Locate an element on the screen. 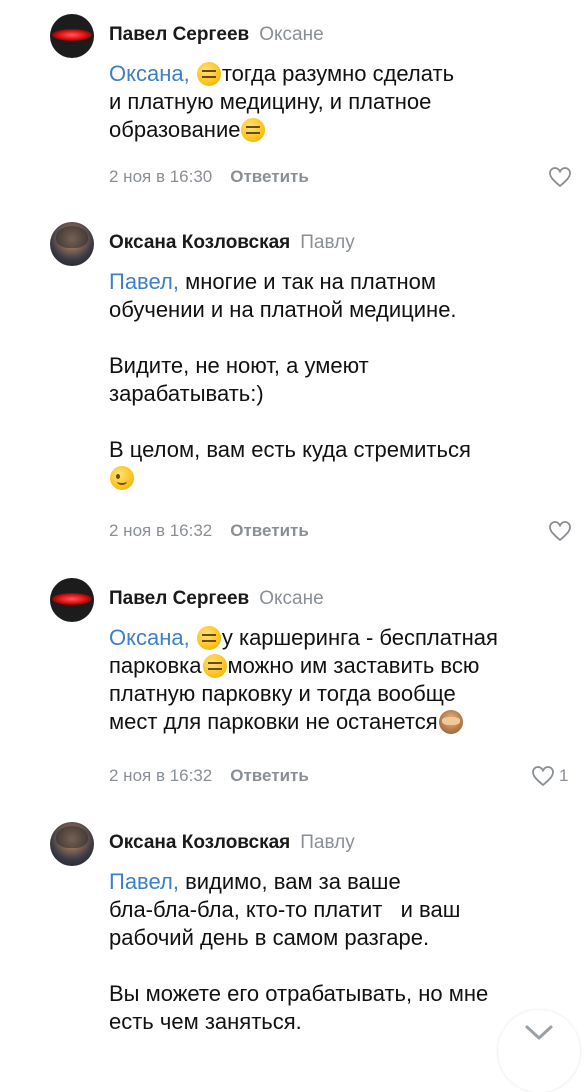  like-button: 1 is located at coordinates (549, 776).